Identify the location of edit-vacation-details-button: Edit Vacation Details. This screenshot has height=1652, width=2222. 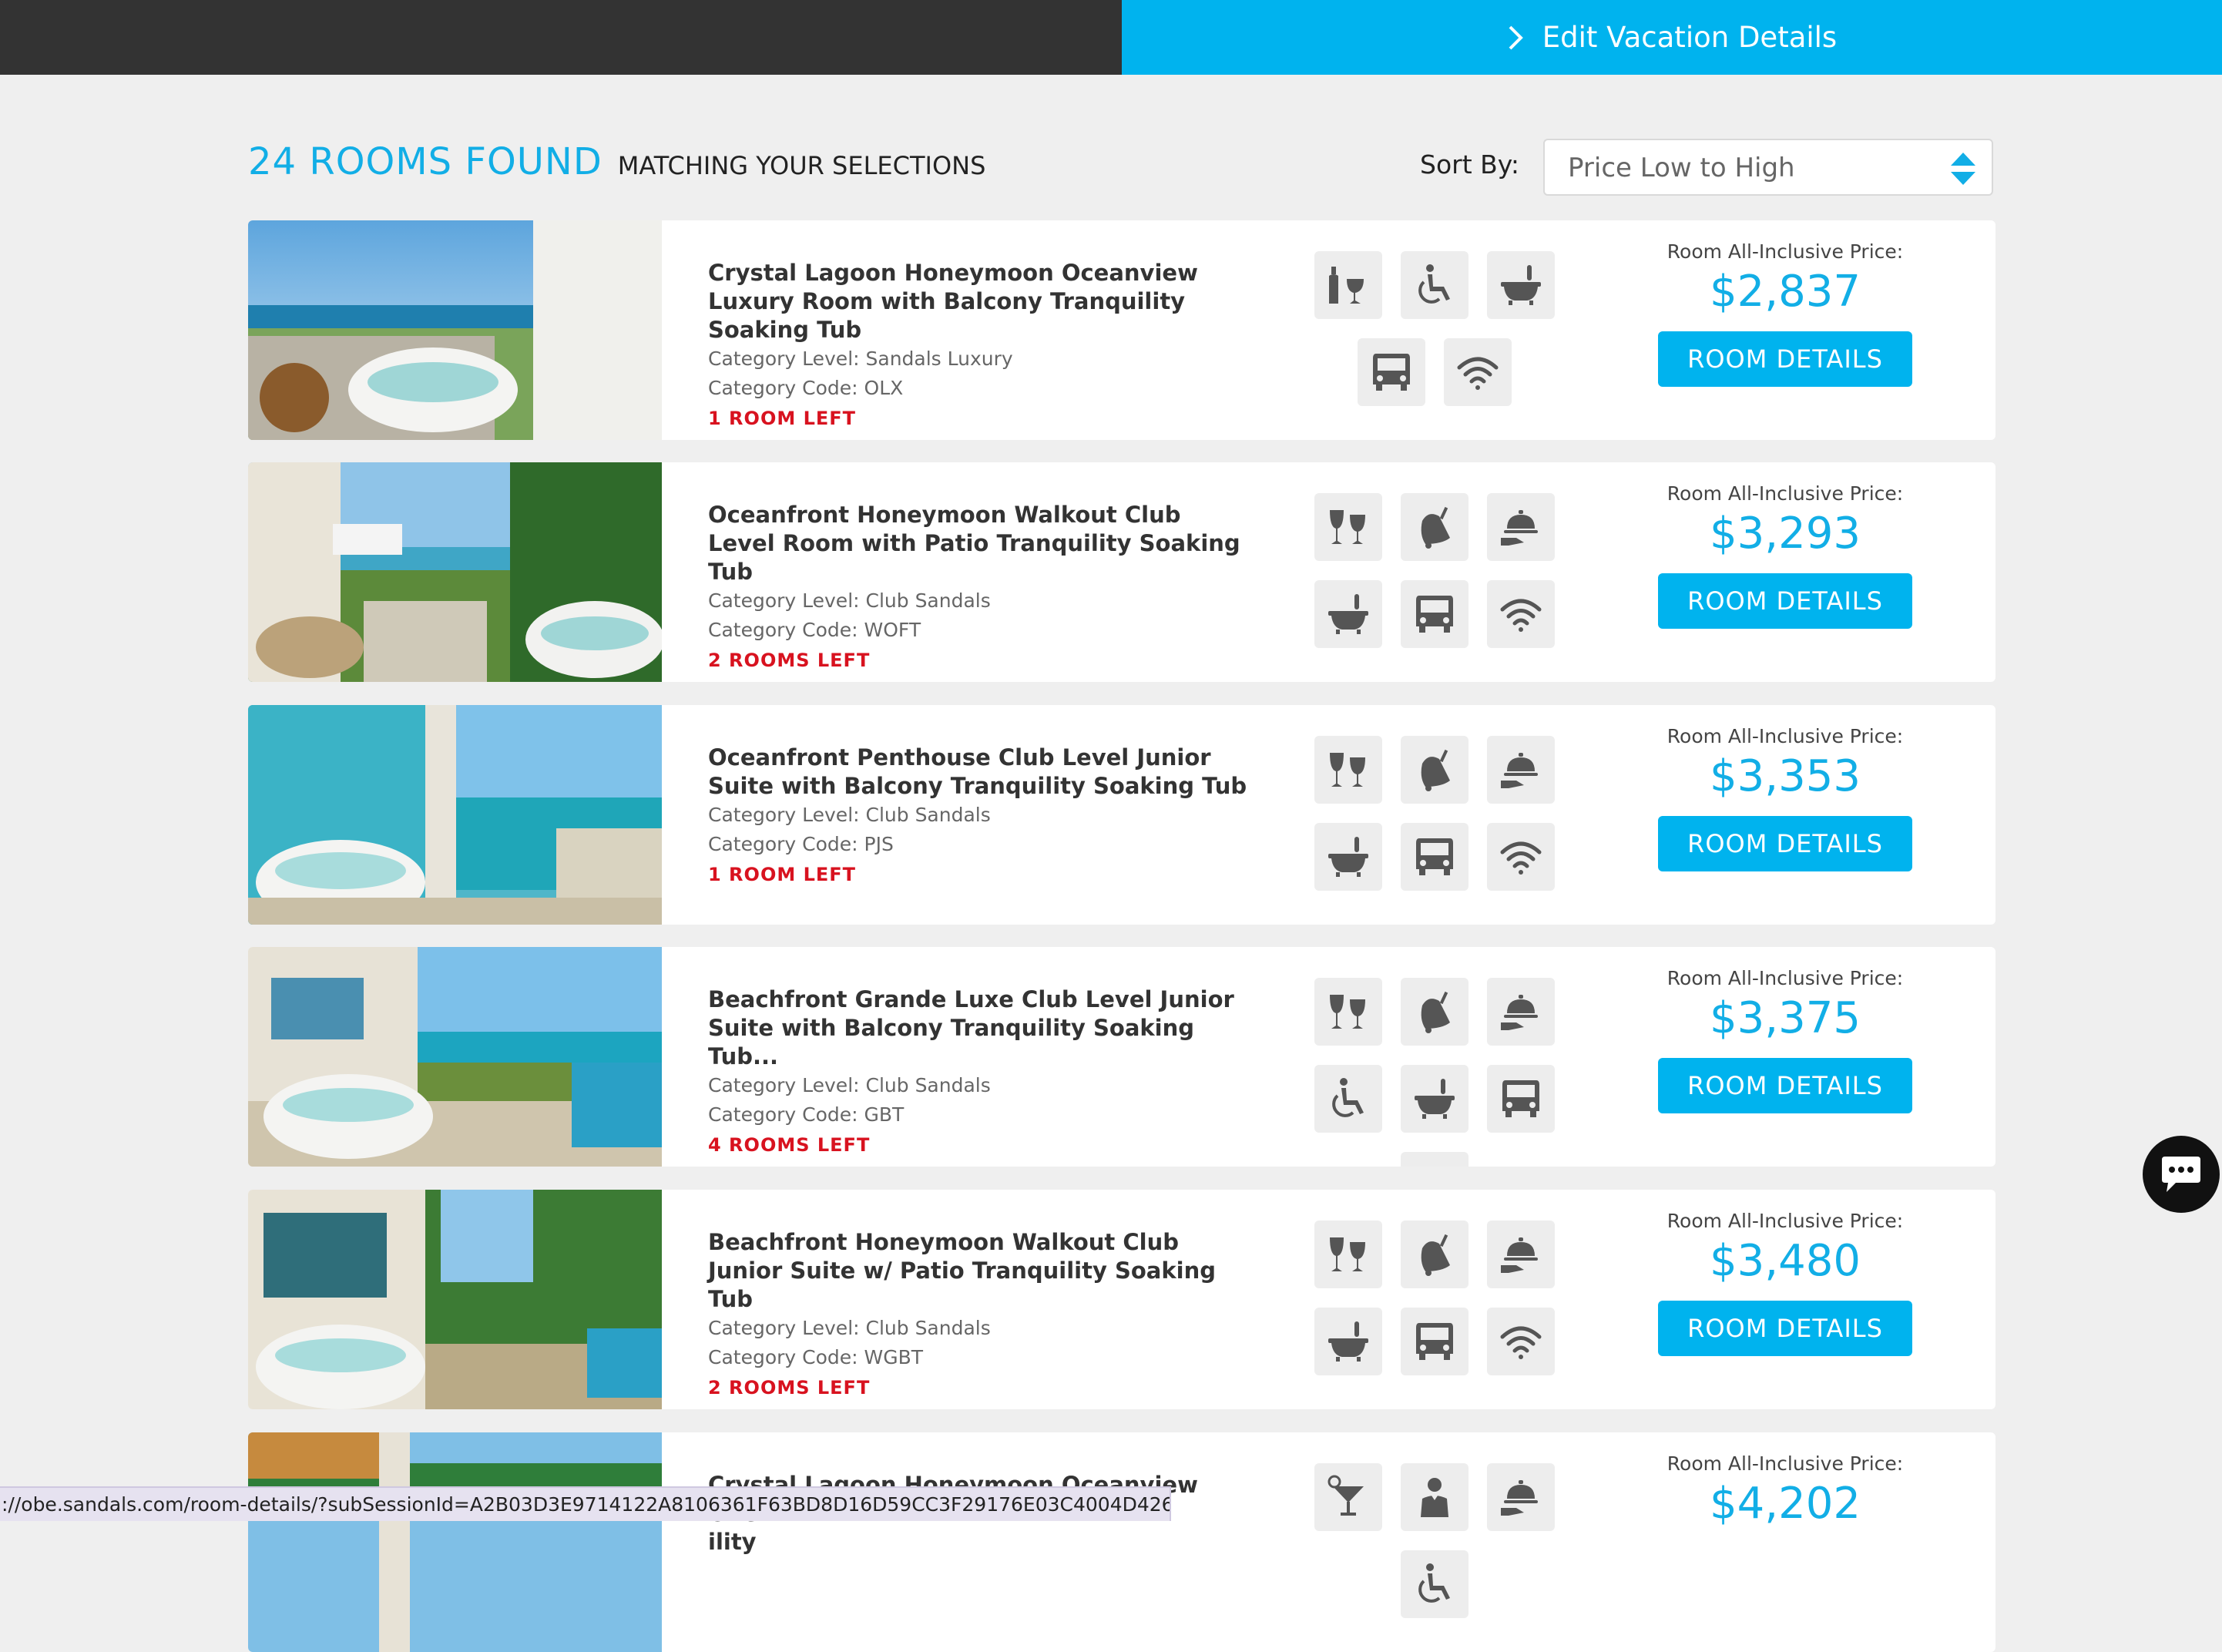
(1672, 37).